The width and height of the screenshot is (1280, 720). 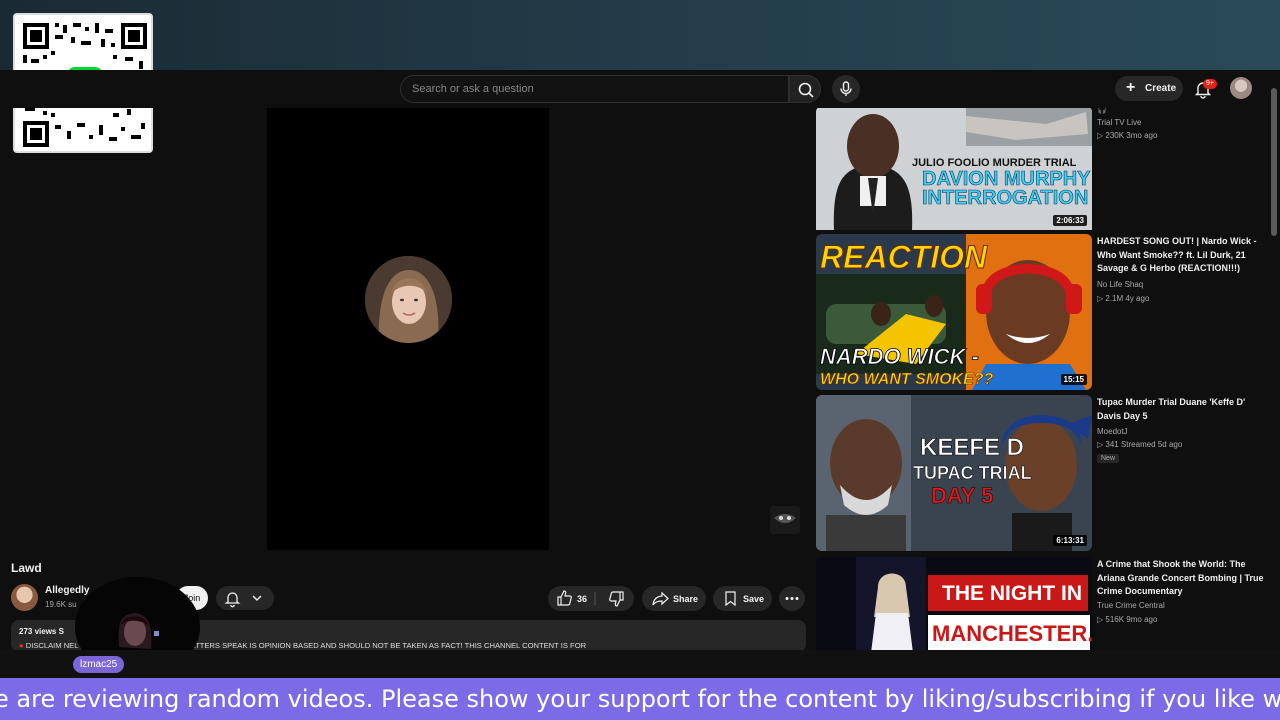 I want to click on video-meta: ▷ 341 Streamed 5d ago, so click(x=1140, y=444).